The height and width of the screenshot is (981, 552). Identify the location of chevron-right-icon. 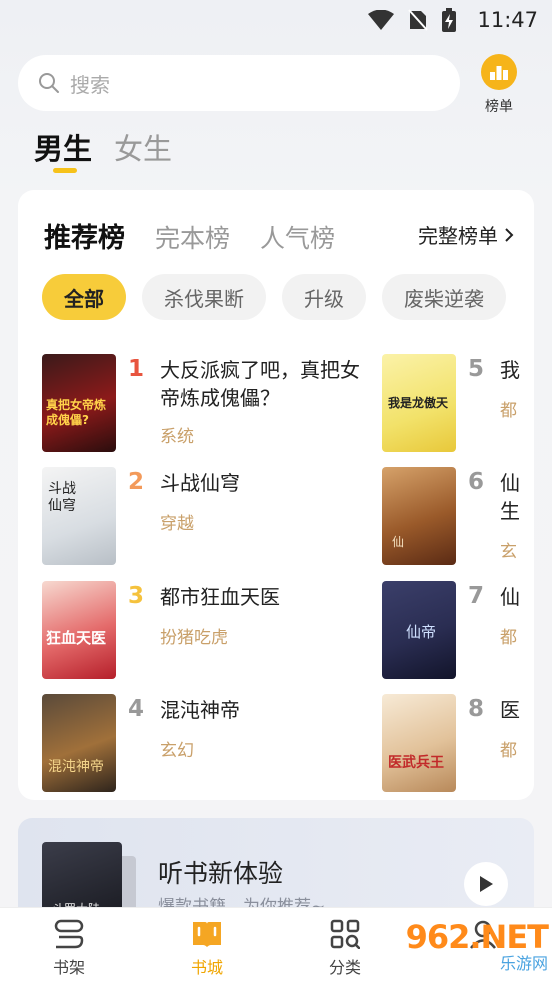
(509, 234).